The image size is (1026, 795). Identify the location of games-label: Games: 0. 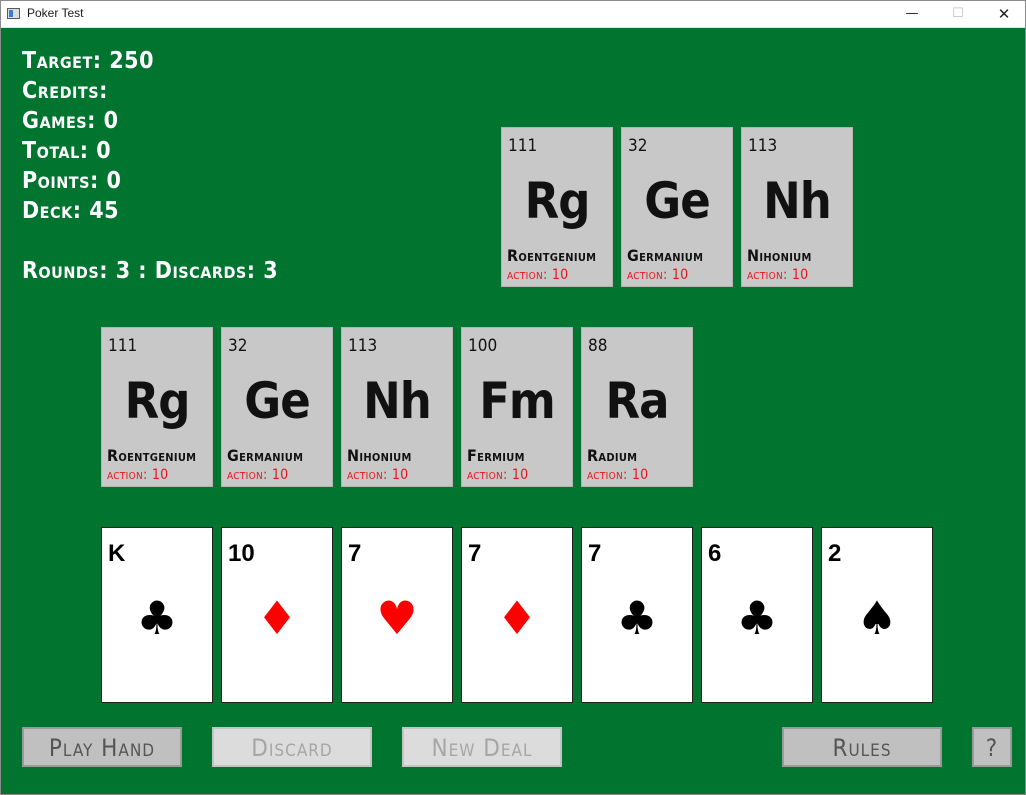
(70, 121).